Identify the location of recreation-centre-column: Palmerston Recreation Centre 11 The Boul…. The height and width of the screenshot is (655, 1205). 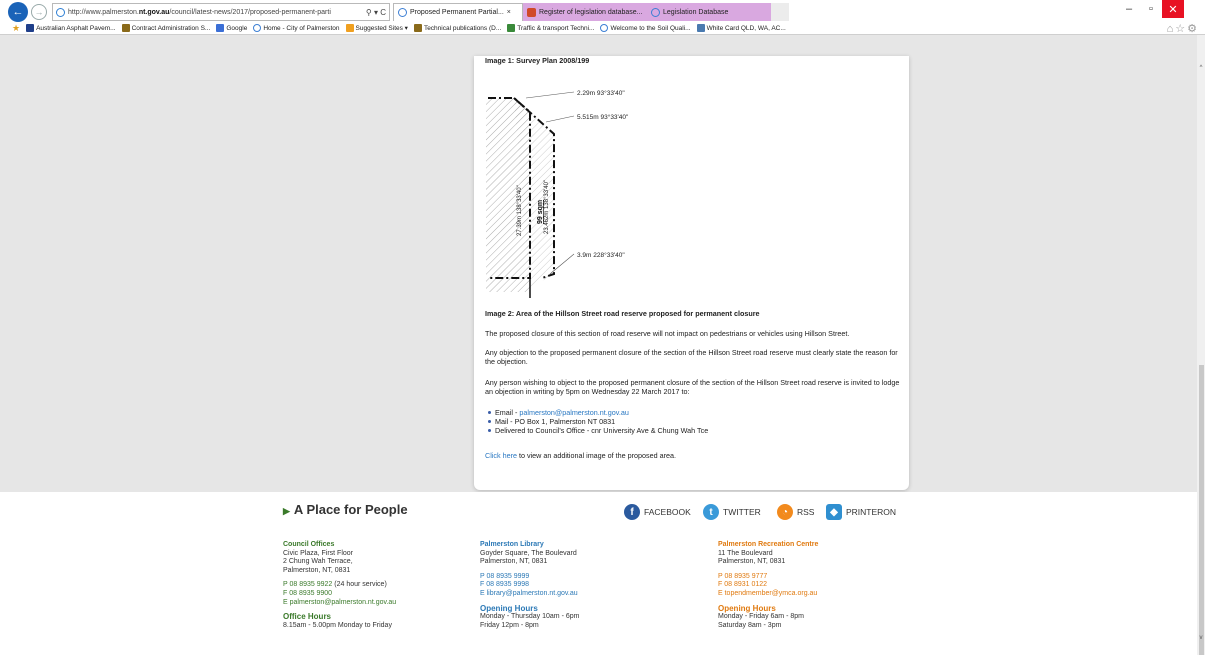
(768, 585).